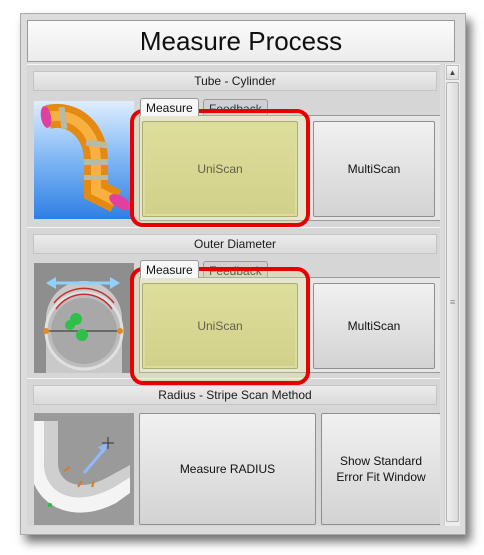 This screenshot has height=555, width=484. Describe the element at coordinates (235, 81) in the screenshot. I see `section-header: Tube - Cylinder` at that location.